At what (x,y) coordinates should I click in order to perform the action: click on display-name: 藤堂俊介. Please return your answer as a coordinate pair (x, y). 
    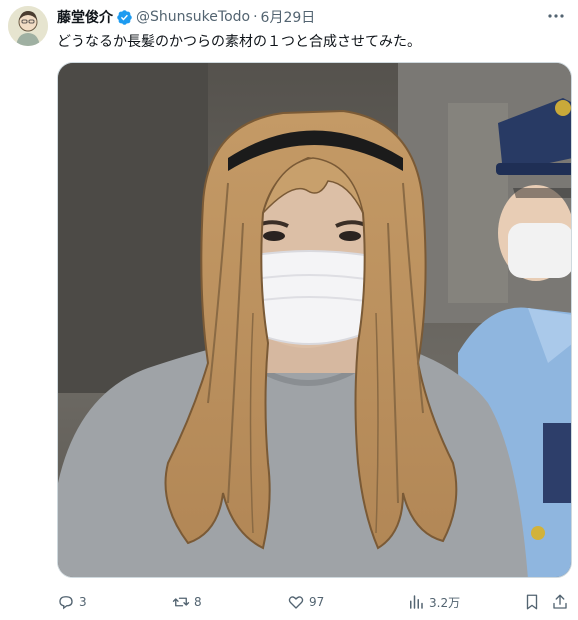
    Looking at the image, I should click on (85, 17).